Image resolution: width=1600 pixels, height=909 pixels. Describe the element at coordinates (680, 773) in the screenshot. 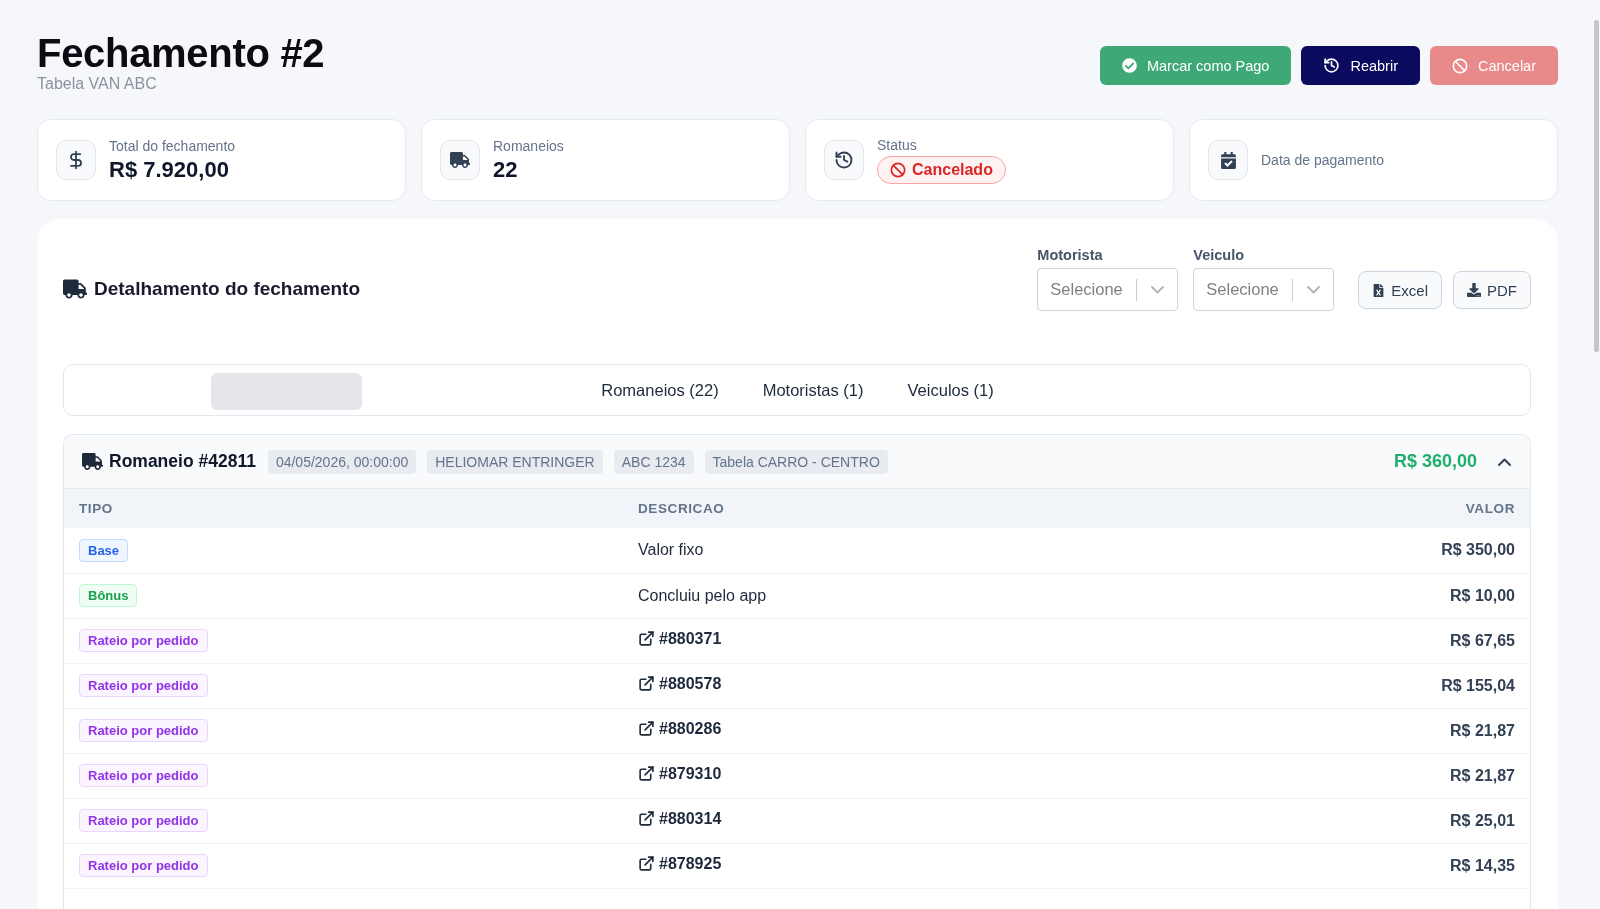

I see `order-link: #879310` at that location.